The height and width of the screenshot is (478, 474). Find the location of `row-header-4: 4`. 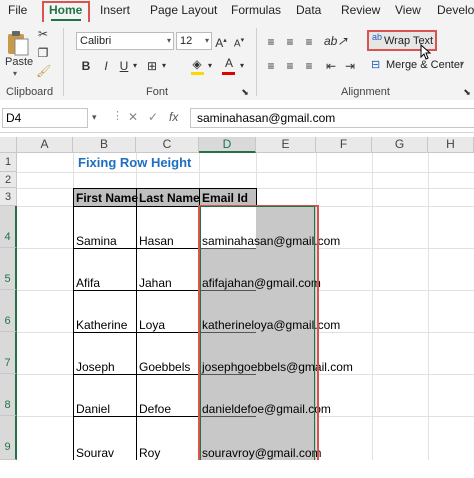

row-header-4: 4 is located at coordinates (8, 227).